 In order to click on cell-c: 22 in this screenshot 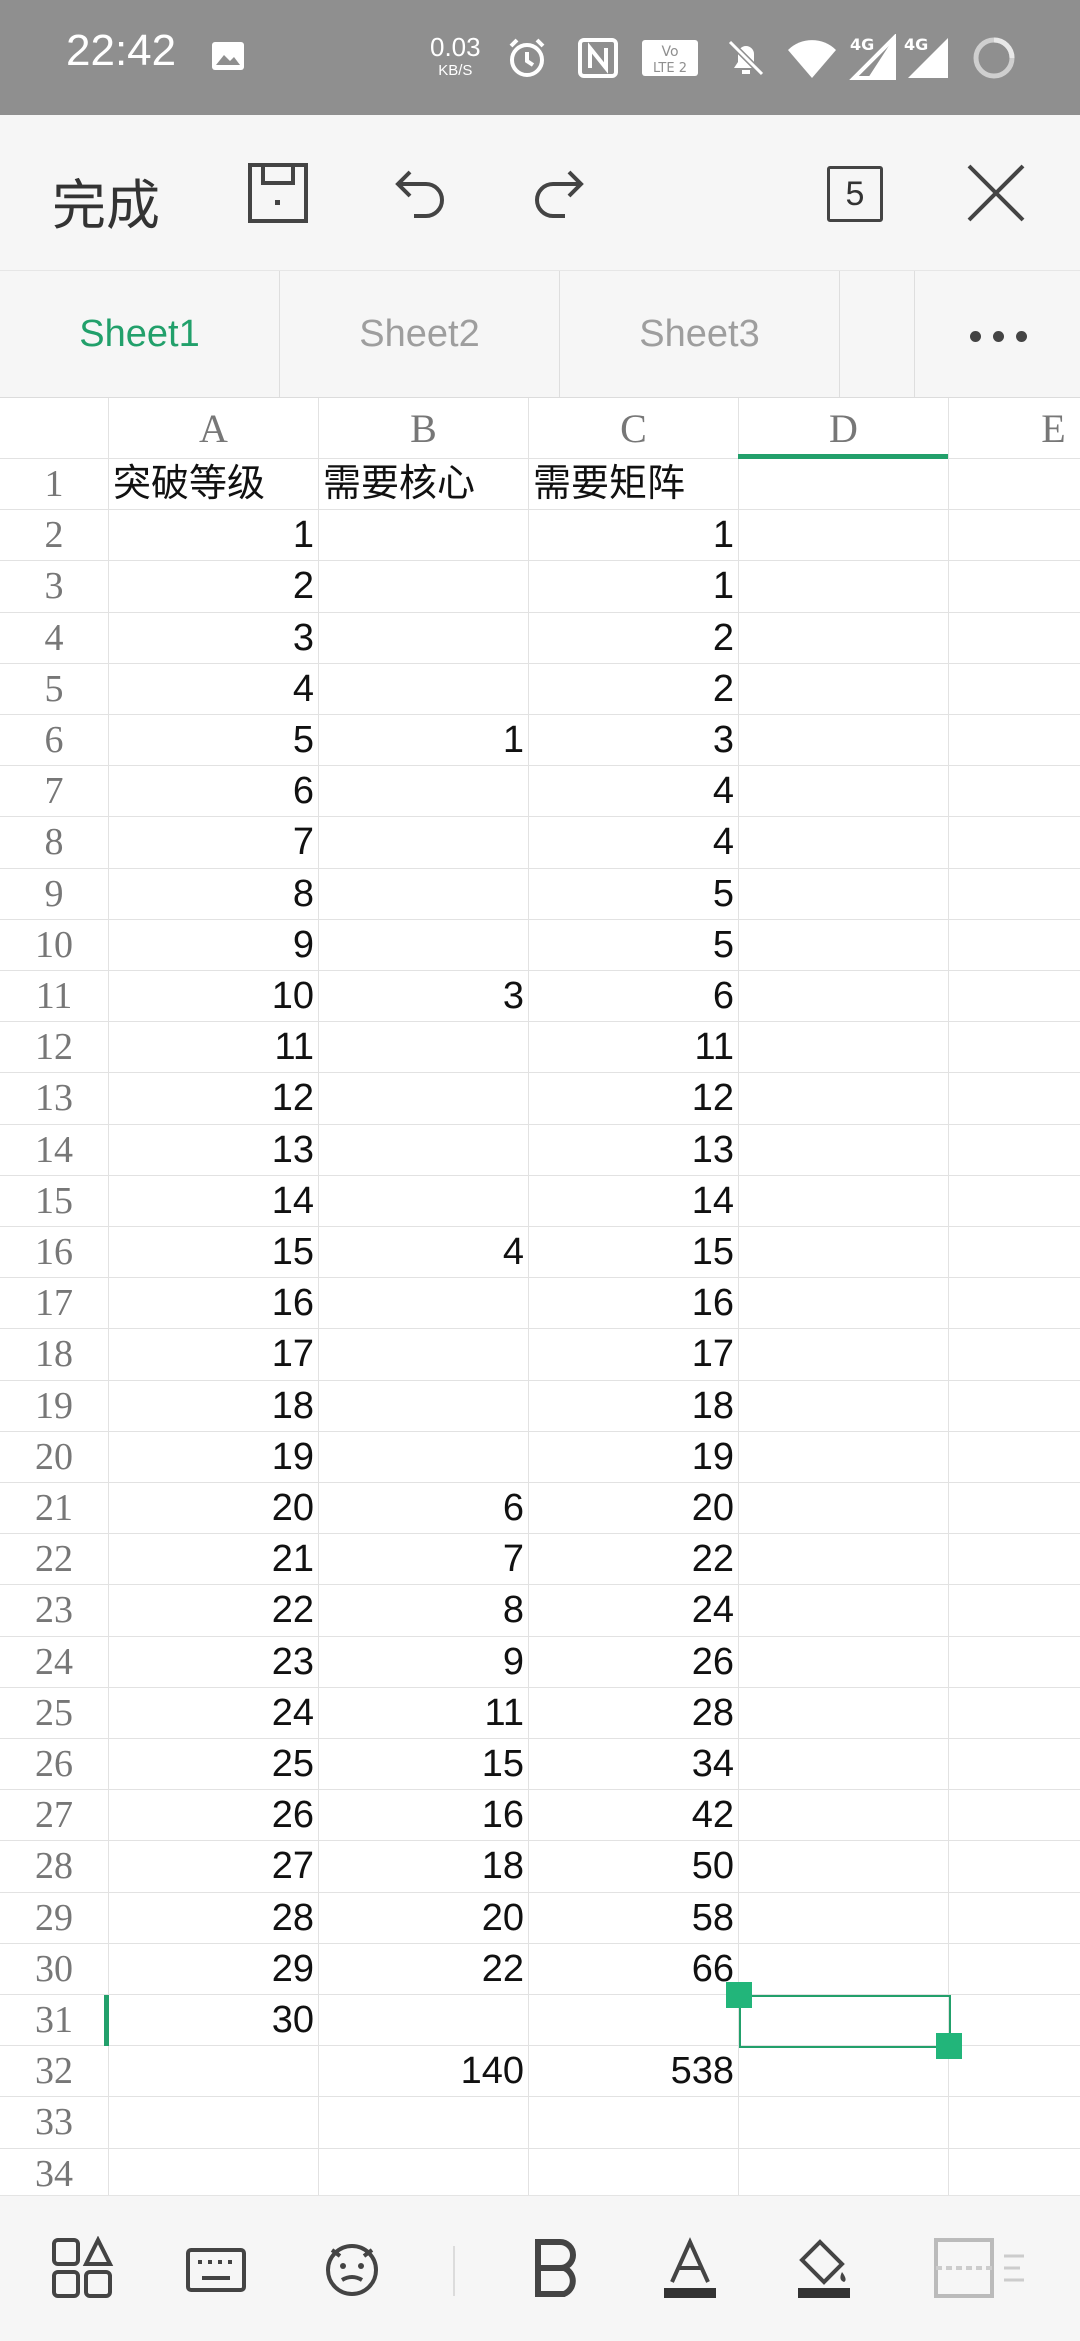, I will do `click(634, 1560)`.